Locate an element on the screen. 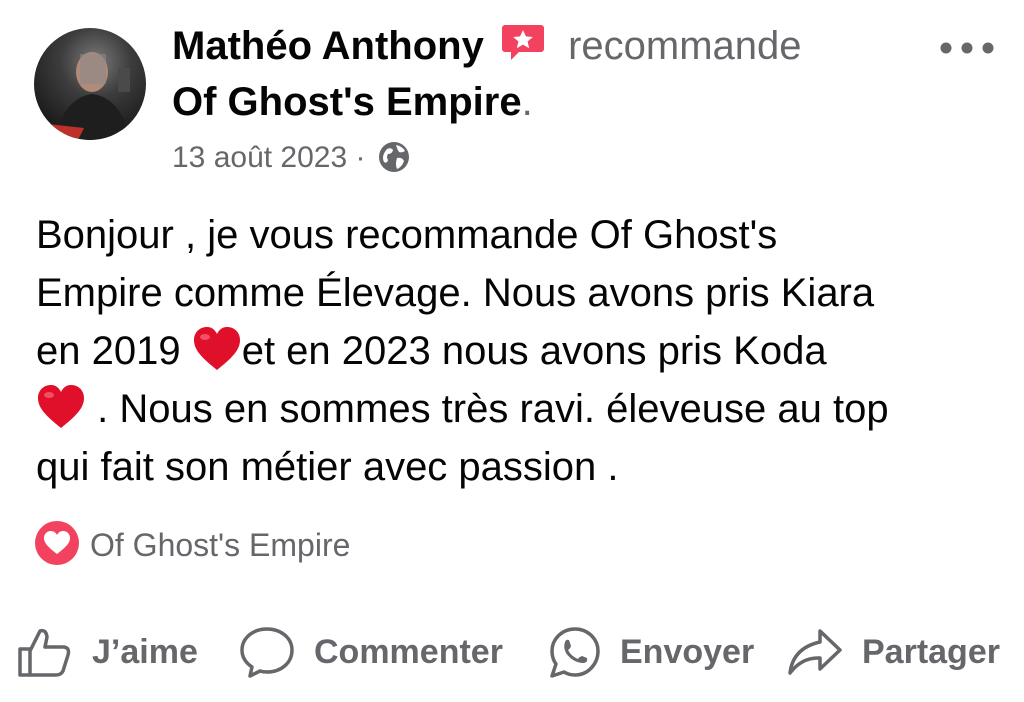 The image size is (1024, 702). post-text-fragment: et en 2023 nous avons pris Koda is located at coordinates (534, 351).